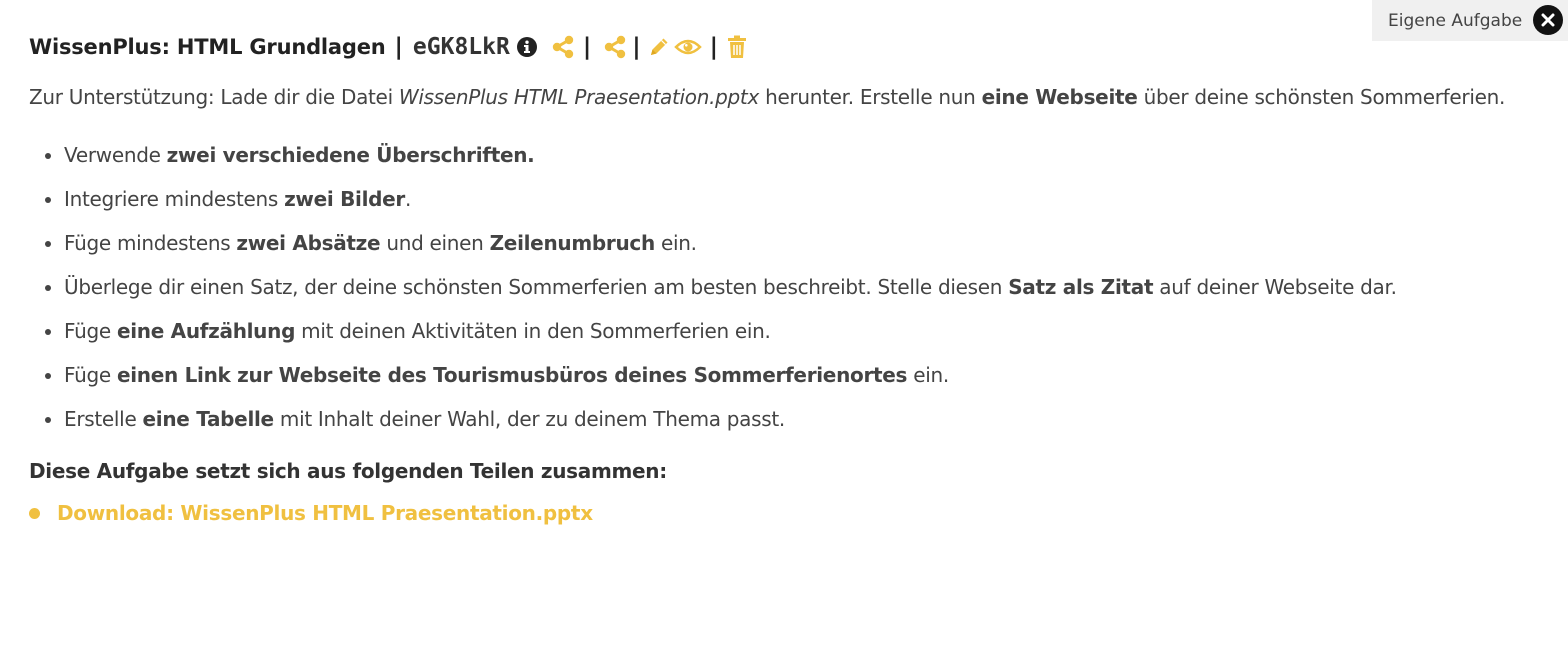  Describe the element at coordinates (461, 47) in the screenshot. I see `task-code: eGK8LkR` at that location.